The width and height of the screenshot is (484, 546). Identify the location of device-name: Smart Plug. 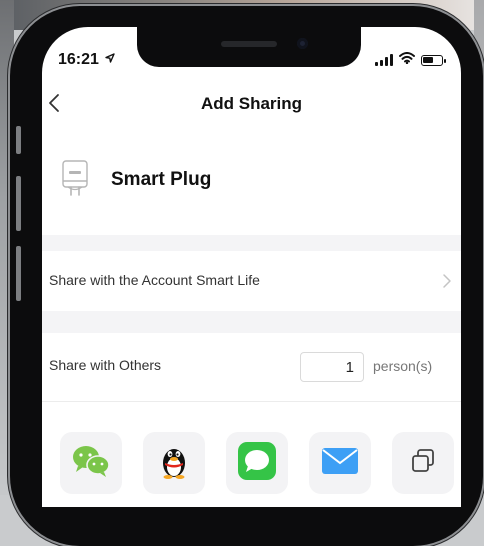
(161, 179).